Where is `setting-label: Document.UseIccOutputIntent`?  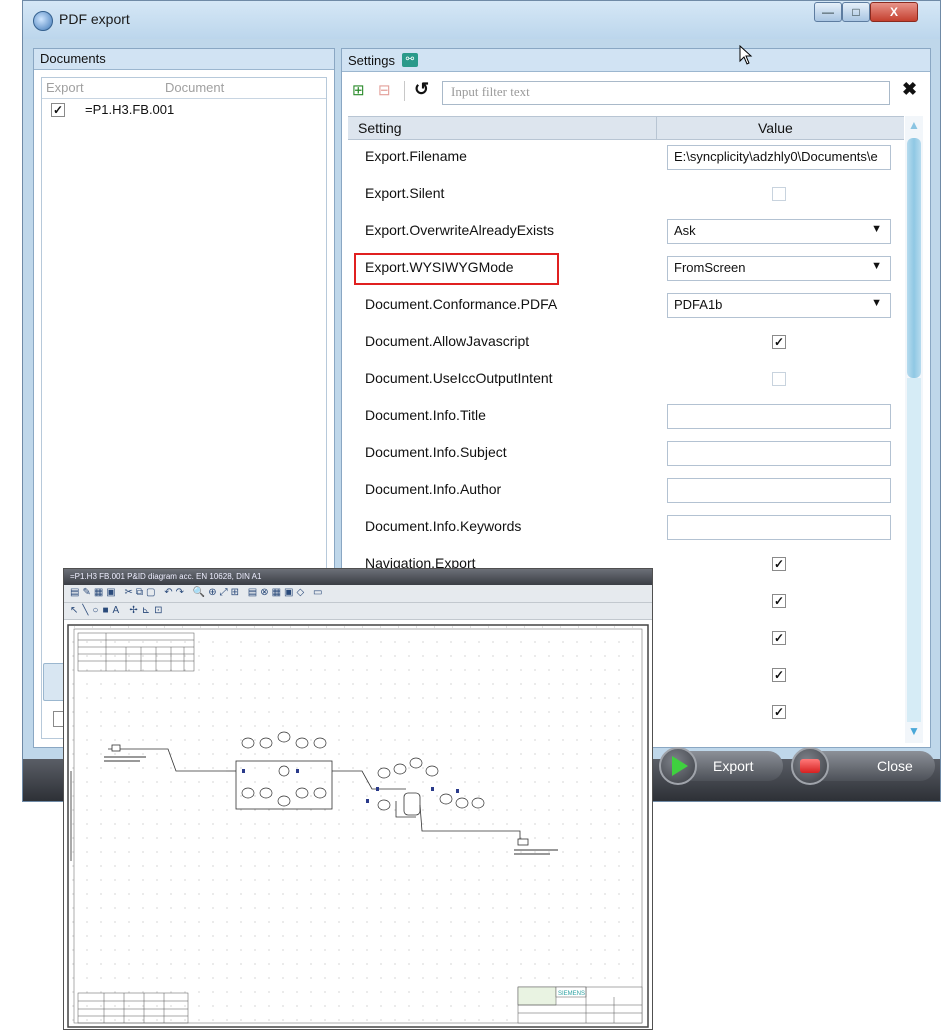
setting-label: Document.UseIccOutputIntent is located at coordinates (459, 378).